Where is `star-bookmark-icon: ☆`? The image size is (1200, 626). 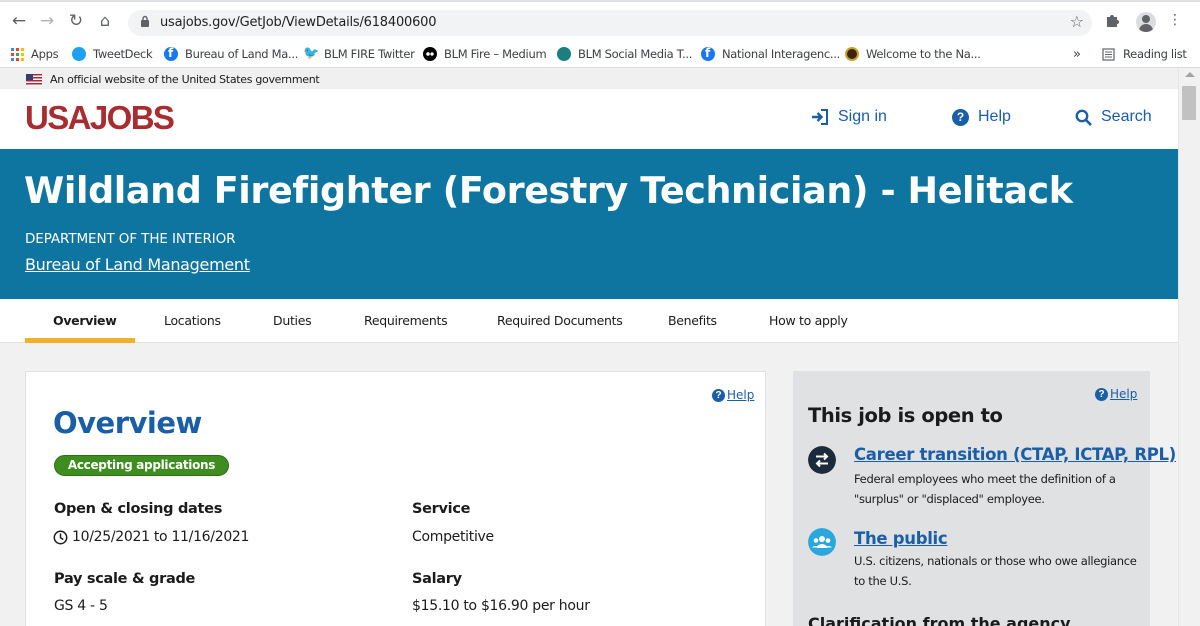
star-bookmark-icon: ☆ is located at coordinates (1077, 21).